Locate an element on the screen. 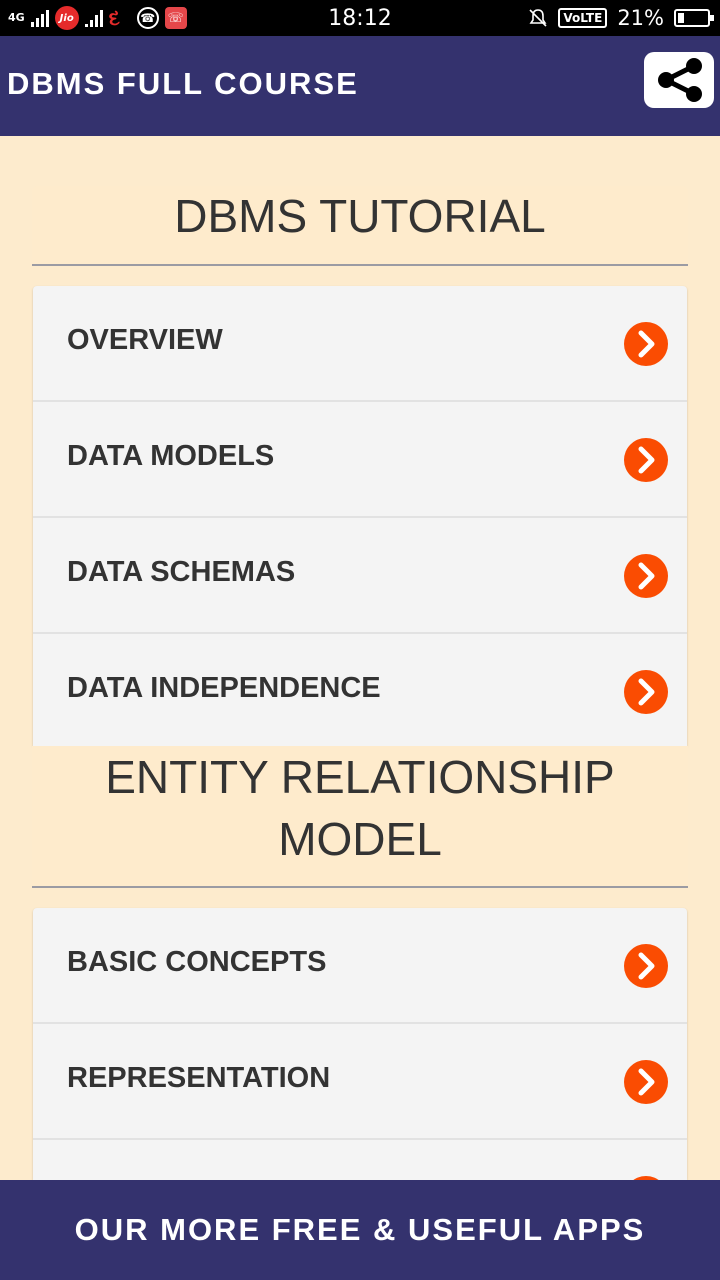  section-header-entity-relationship: ENTITY RELATIONSHIP MODEL is located at coordinates (360, 817).